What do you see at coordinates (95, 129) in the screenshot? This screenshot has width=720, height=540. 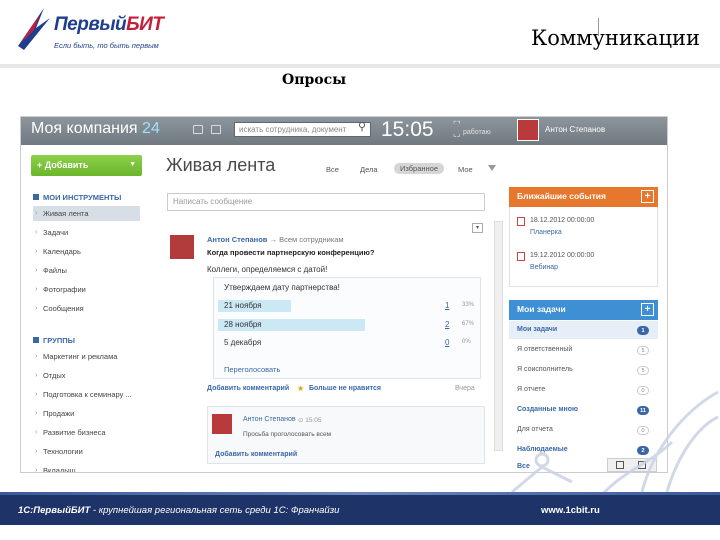 I see `company-title: Моя компания 24` at bounding box center [95, 129].